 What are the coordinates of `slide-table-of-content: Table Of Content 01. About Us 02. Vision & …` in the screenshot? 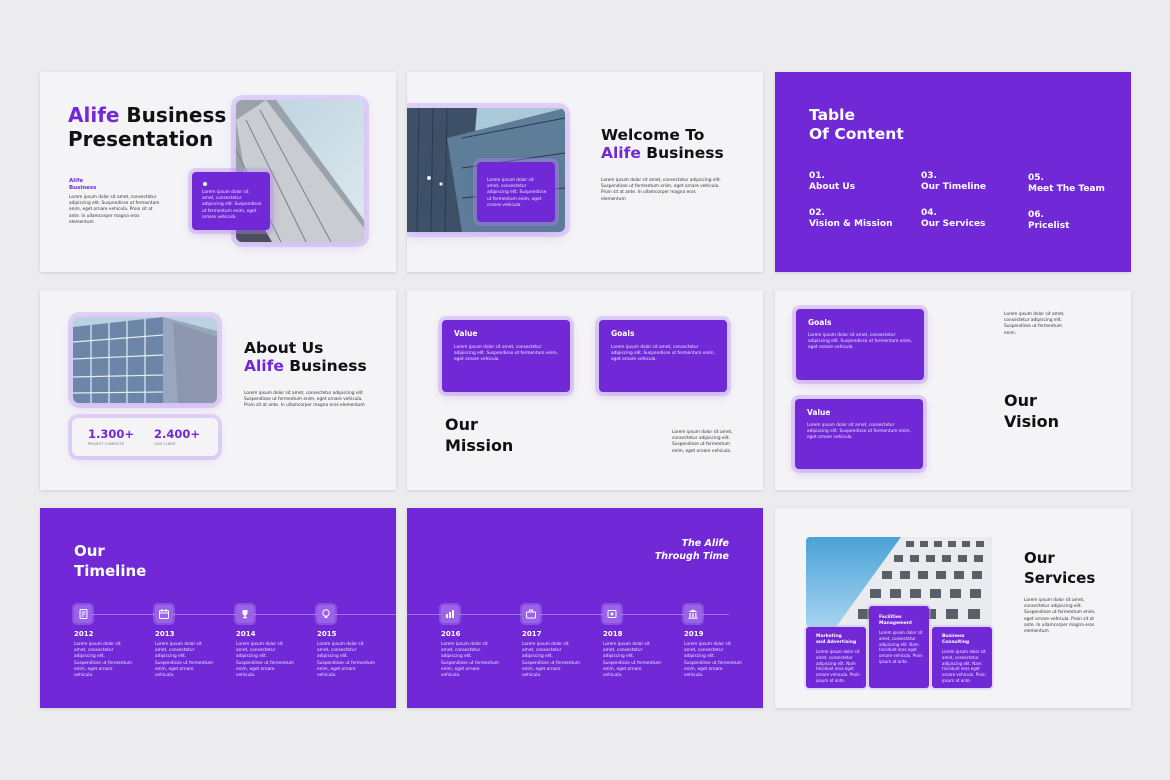 It's located at (953, 172).